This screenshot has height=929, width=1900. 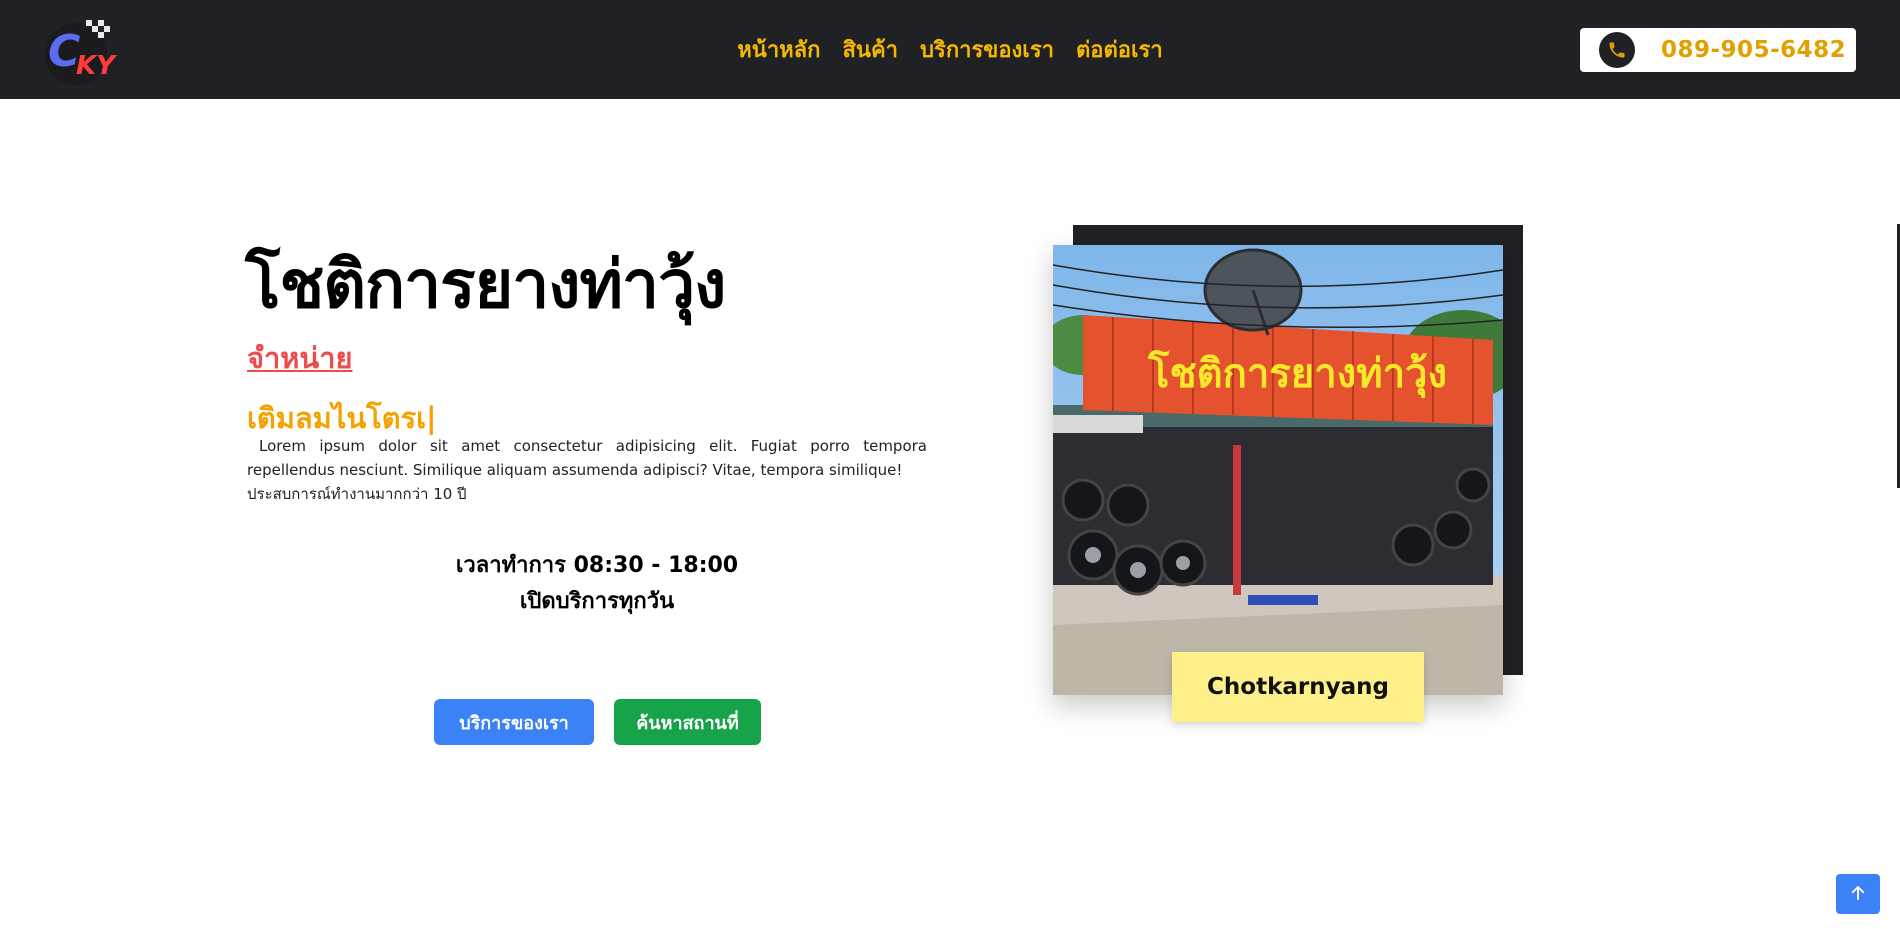 What do you see at coordinates (1617, 50) in the screenshot?
I see `phone-icon` at bounding box center [1617, 50].